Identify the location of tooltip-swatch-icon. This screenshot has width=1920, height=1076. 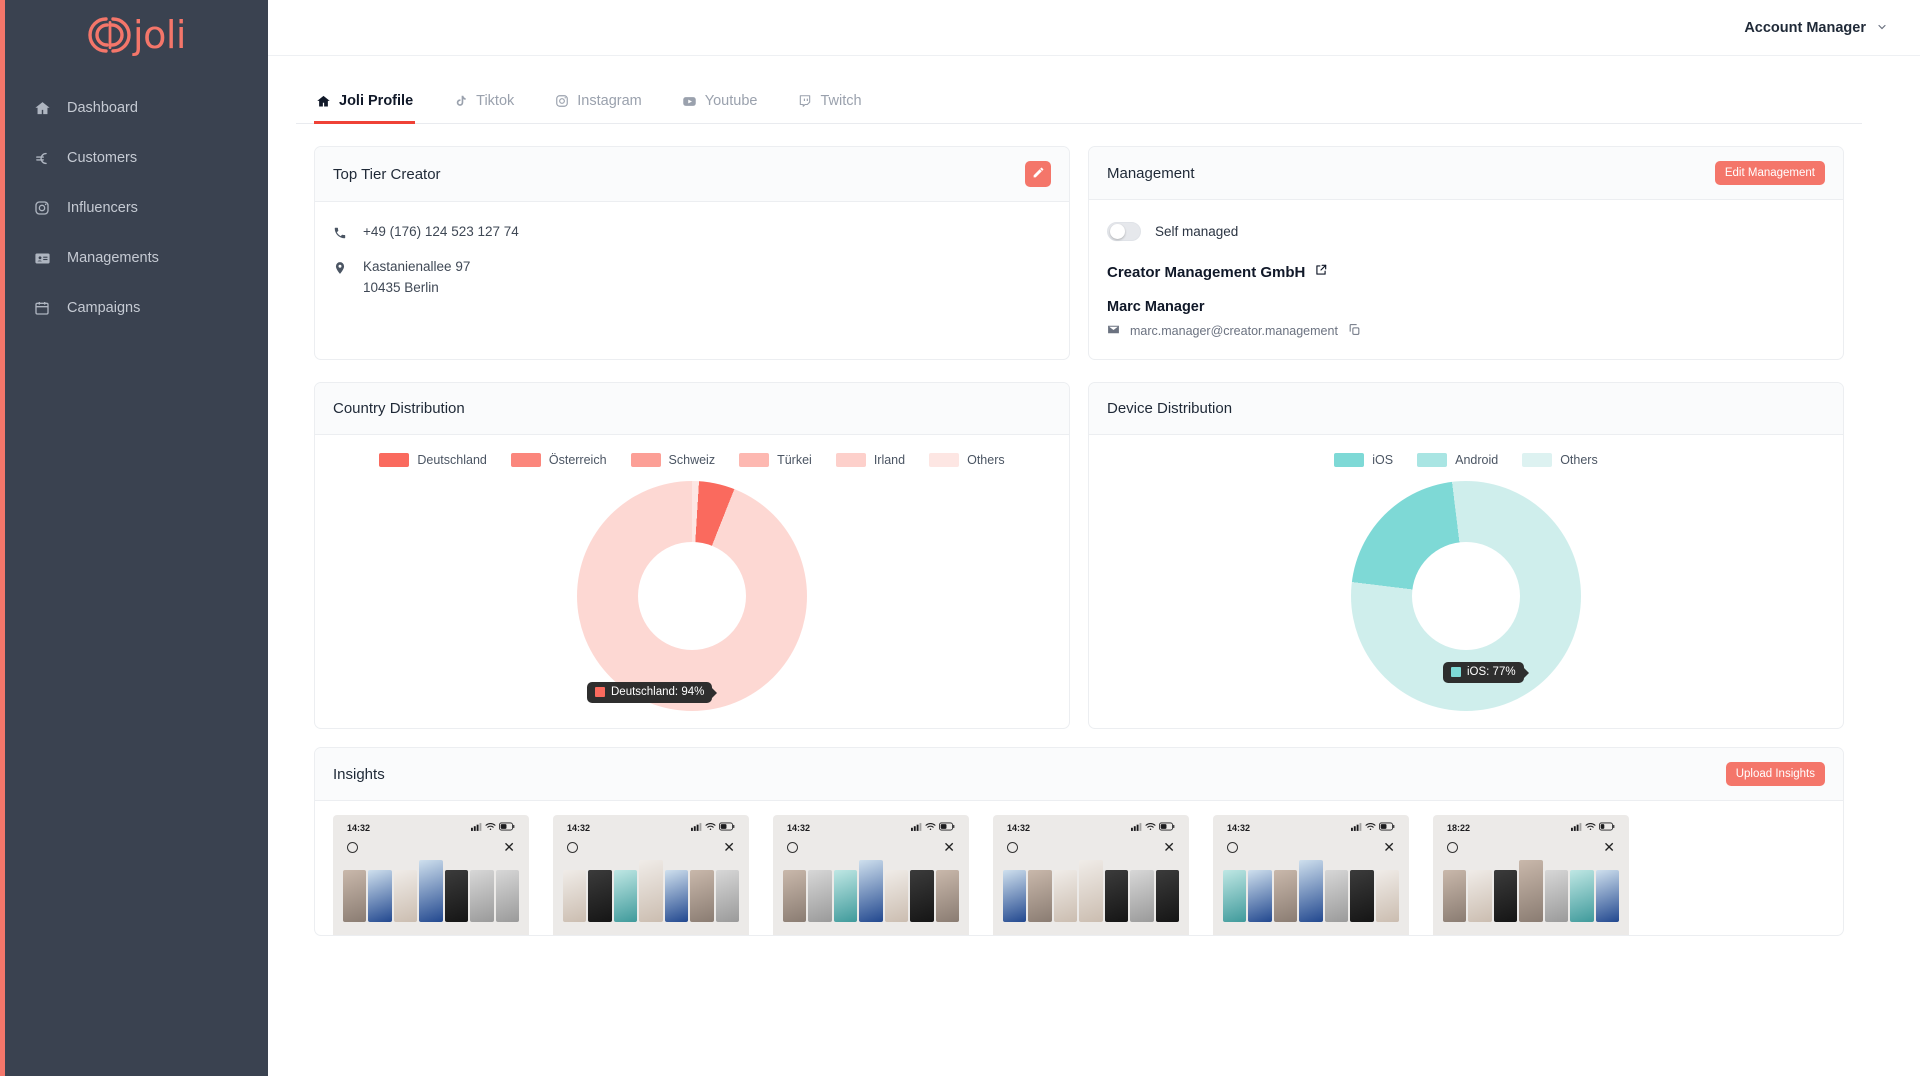
(600, 692).